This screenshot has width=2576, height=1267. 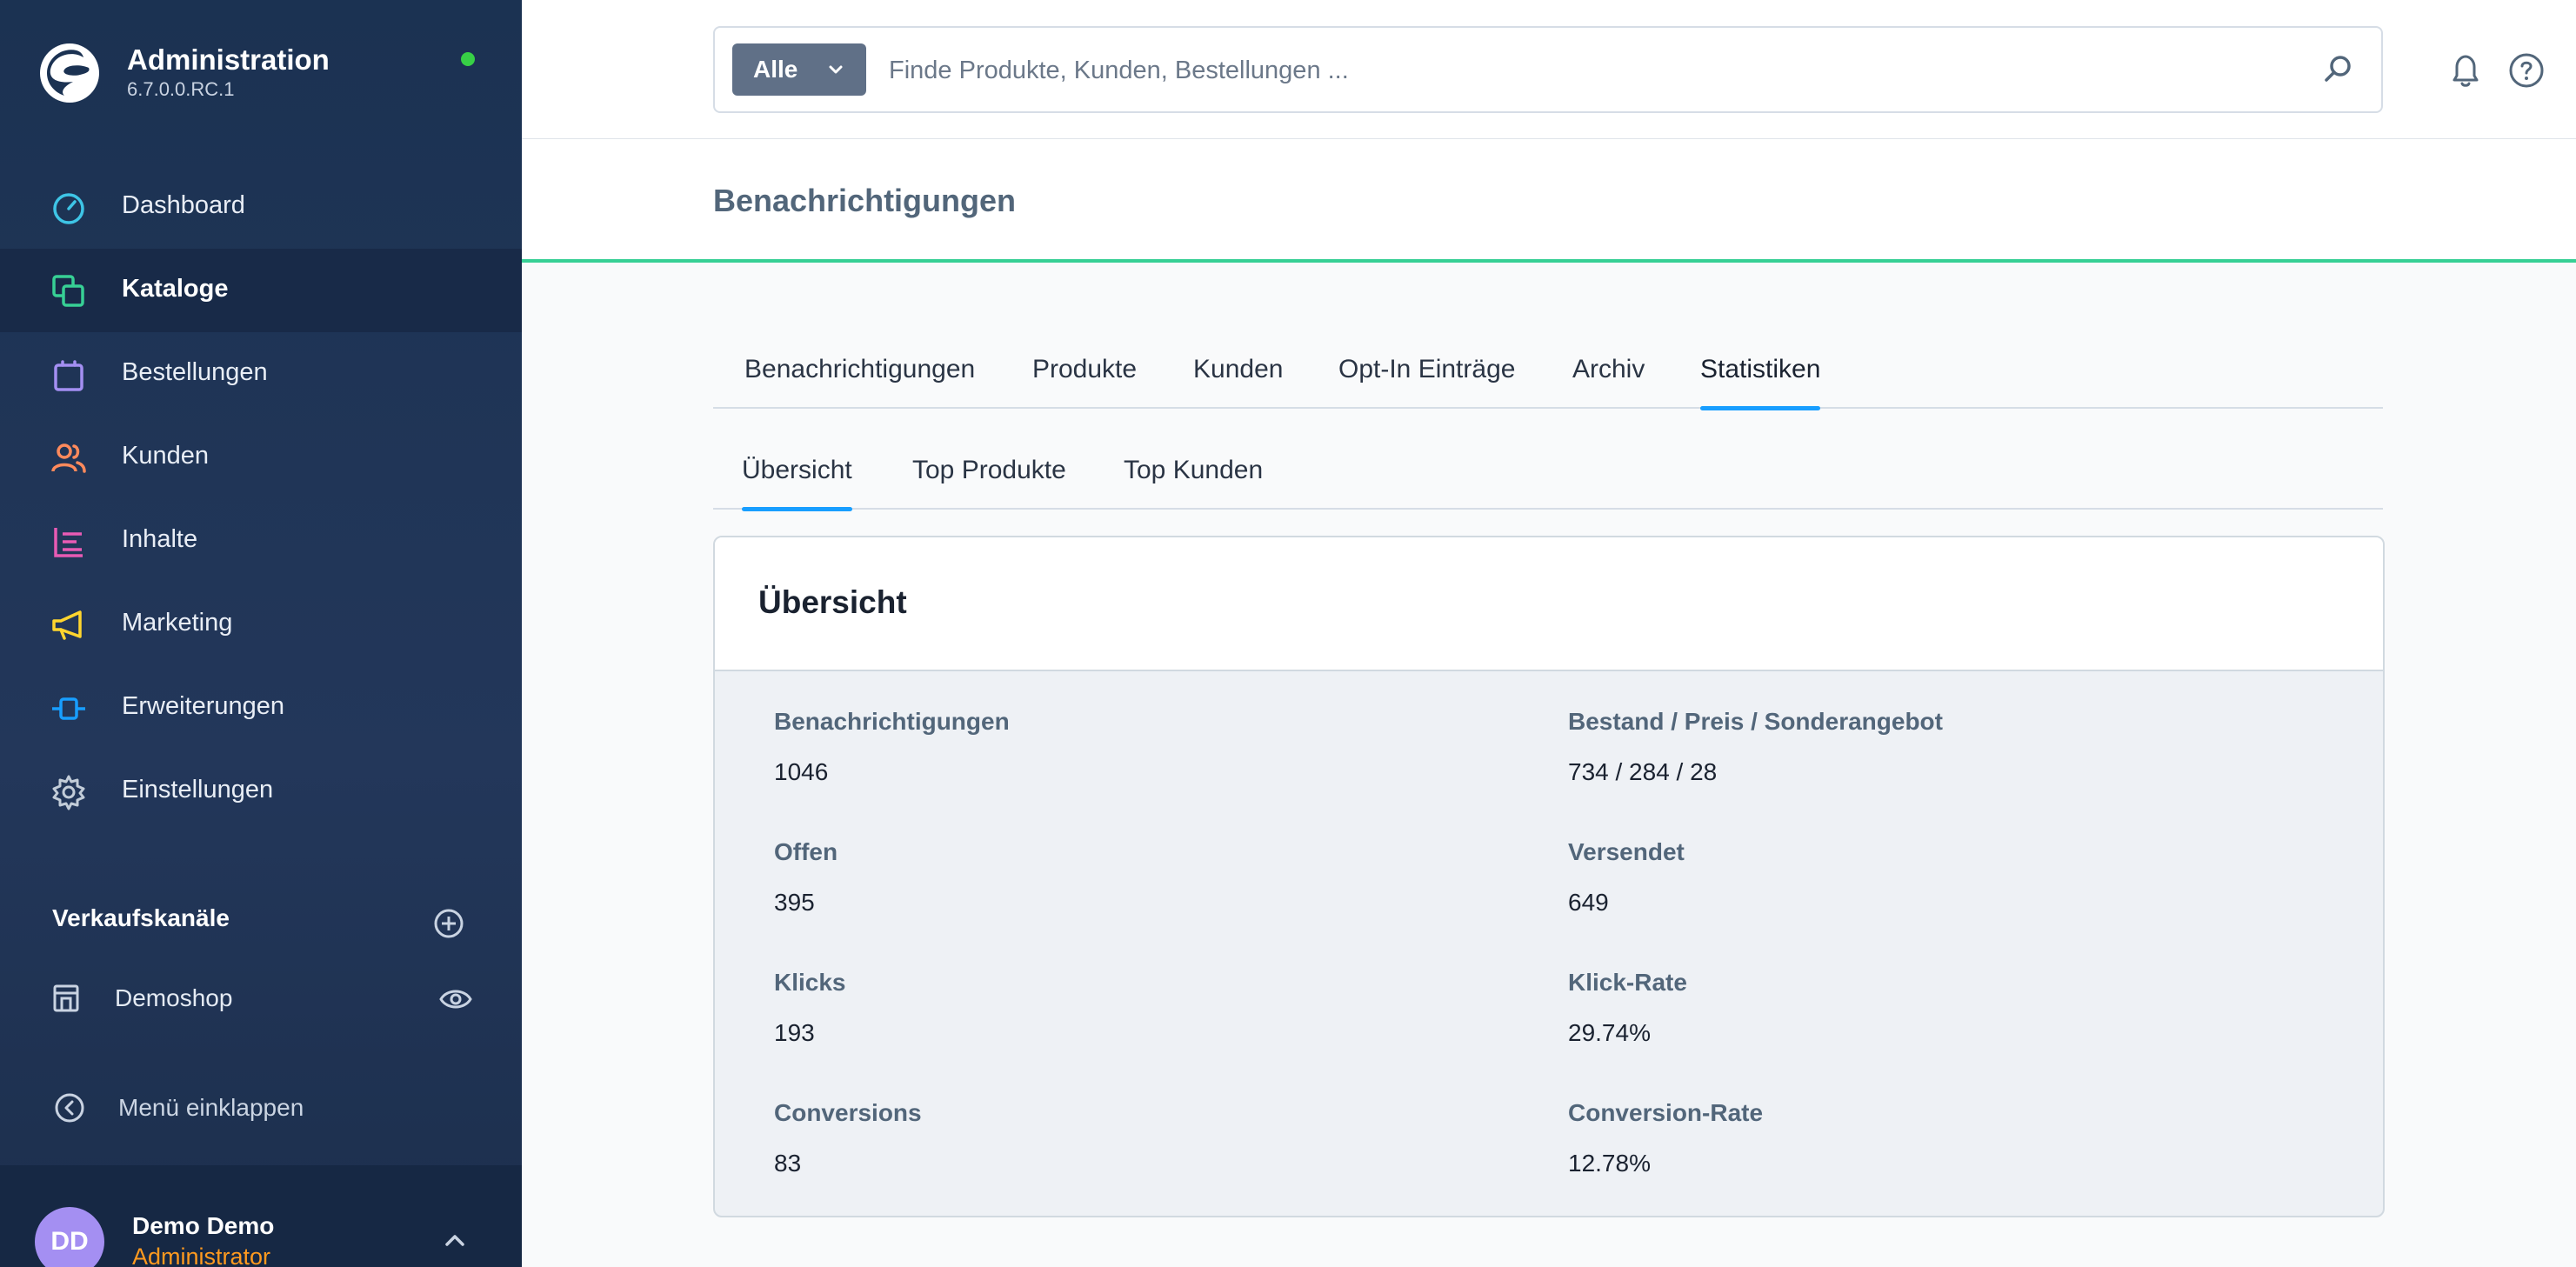 I want to click on stat-value: 83, so click(x=788, y=1163).